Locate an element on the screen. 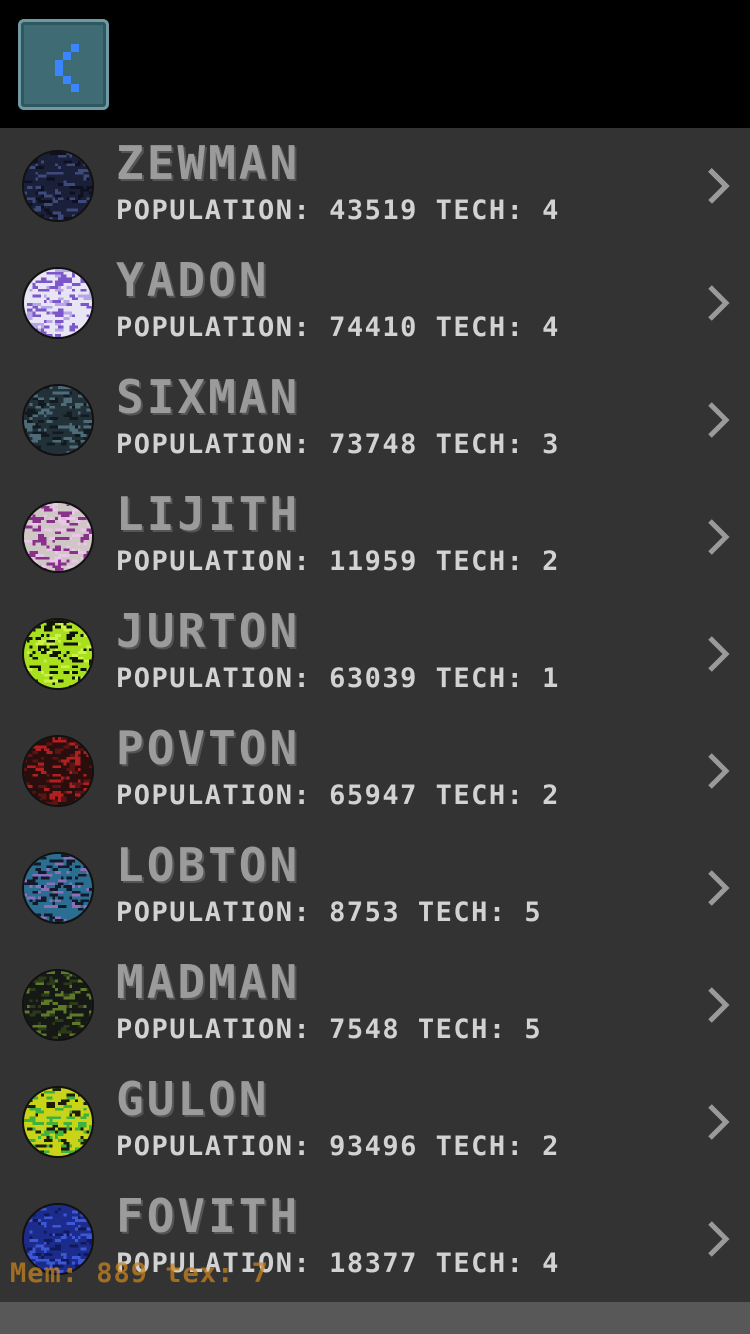  planet-name: POVTON is located at coordinates (208, 748).